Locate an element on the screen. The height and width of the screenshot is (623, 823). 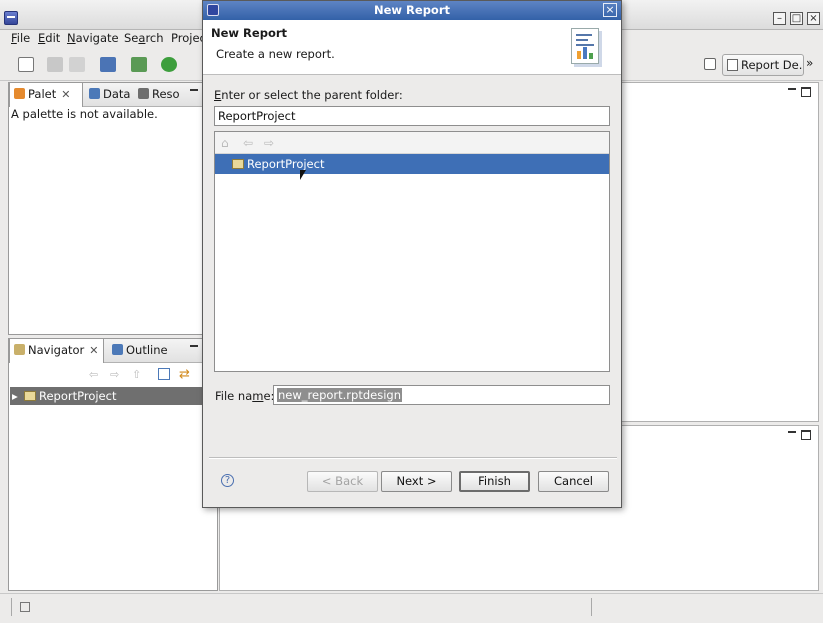
button-bar-separator is located at coordinates (413, 458).